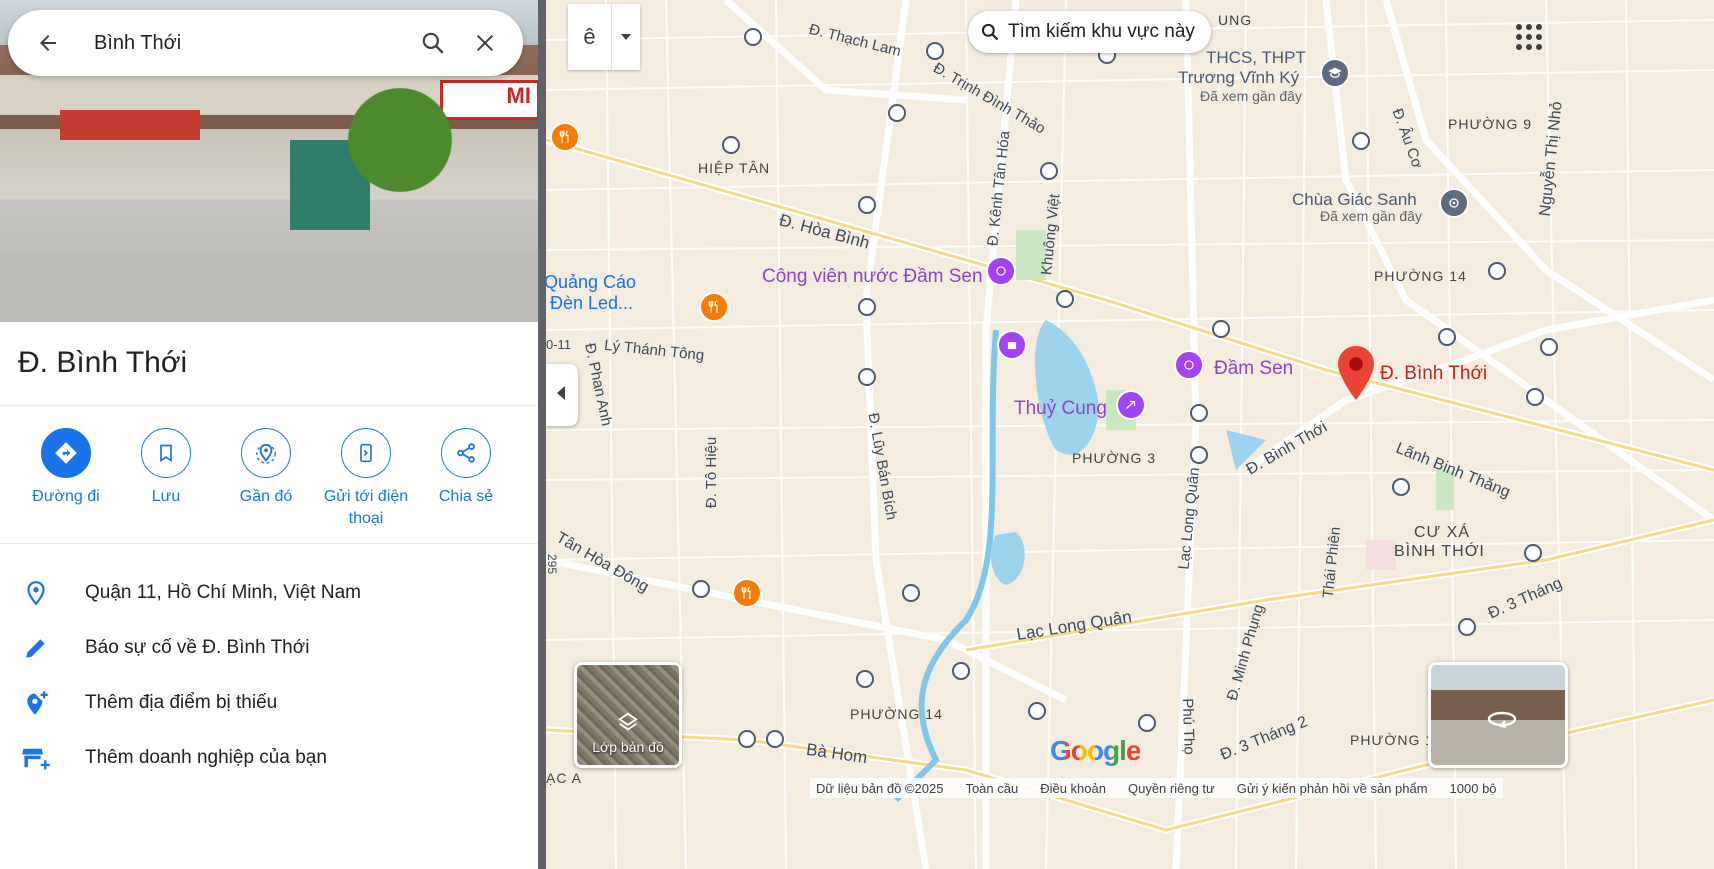 This screenshot has height=869, width=1714. I want to click on road-surface, so click(270, 286).